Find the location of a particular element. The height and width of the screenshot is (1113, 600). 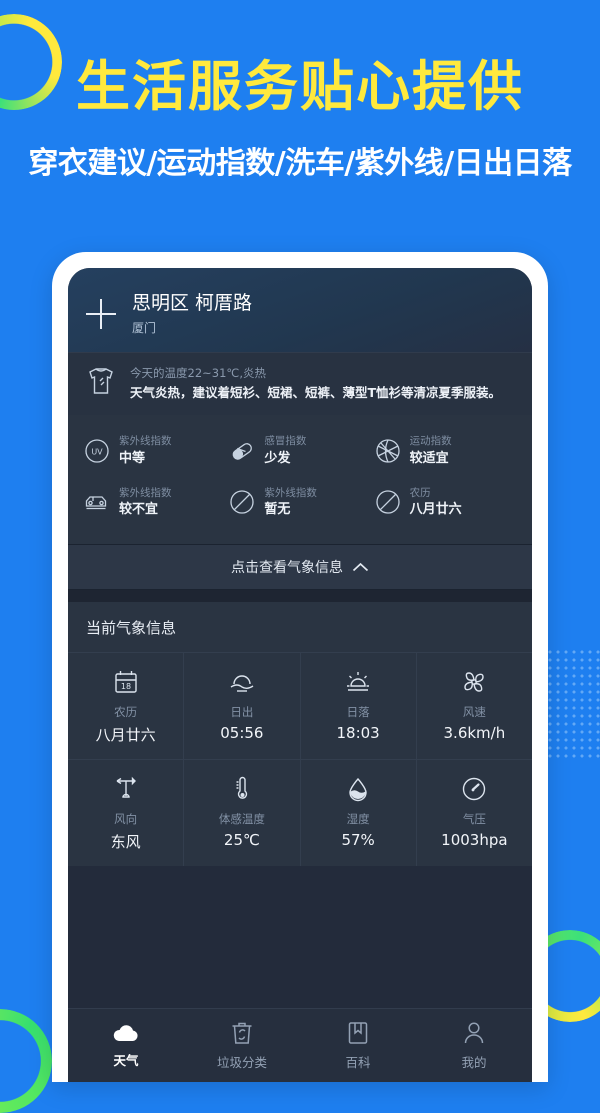

location-city: 厦门 is located at coordinates (144, 327).